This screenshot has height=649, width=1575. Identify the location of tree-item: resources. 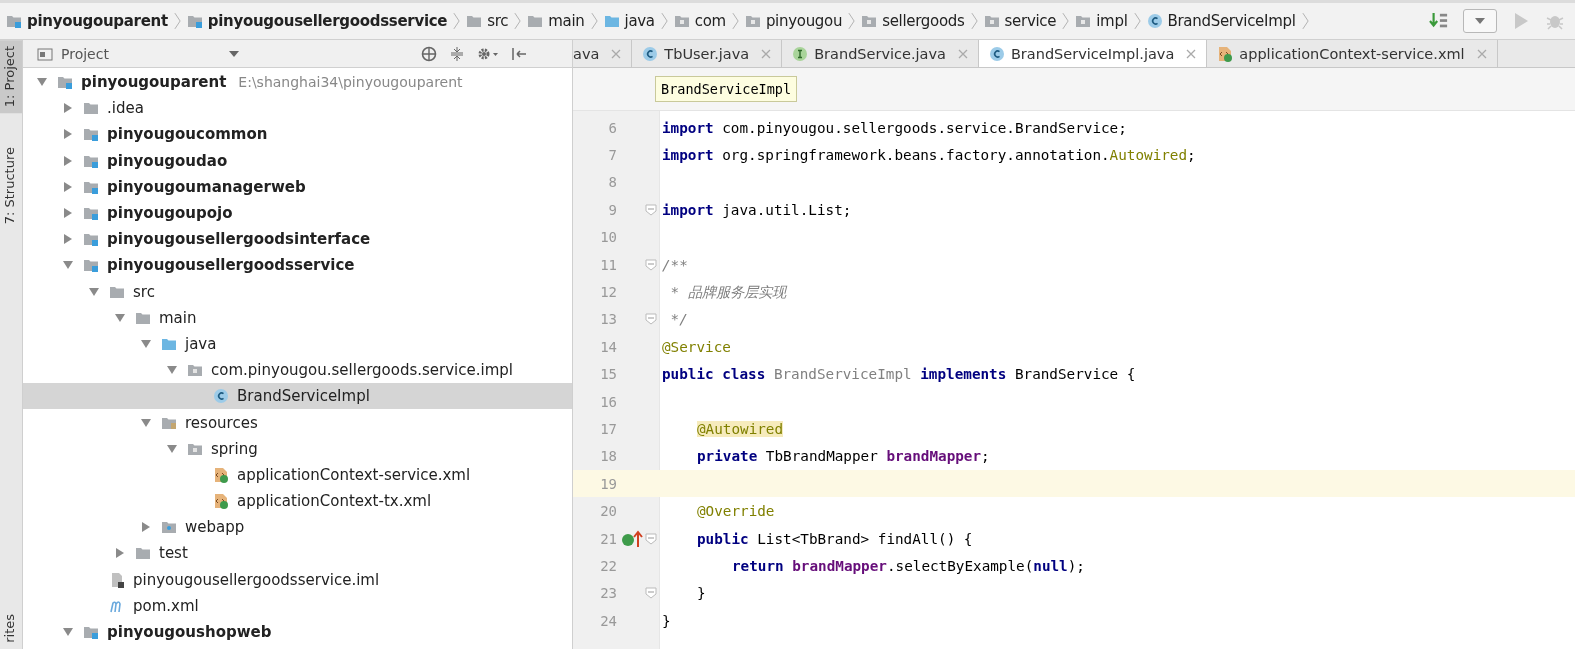
(297, 422).